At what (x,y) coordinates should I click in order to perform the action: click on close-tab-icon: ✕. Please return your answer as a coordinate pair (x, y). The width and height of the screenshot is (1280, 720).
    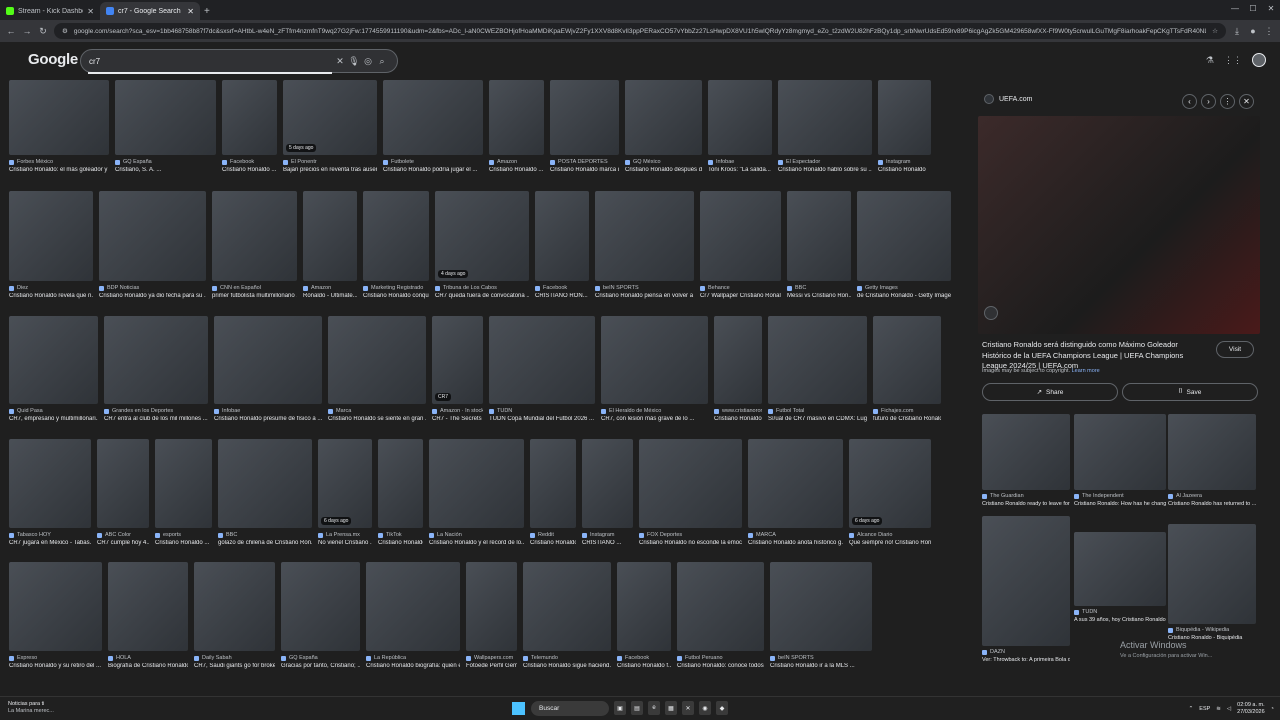
    Looking at the image, I should click on (190, 11).